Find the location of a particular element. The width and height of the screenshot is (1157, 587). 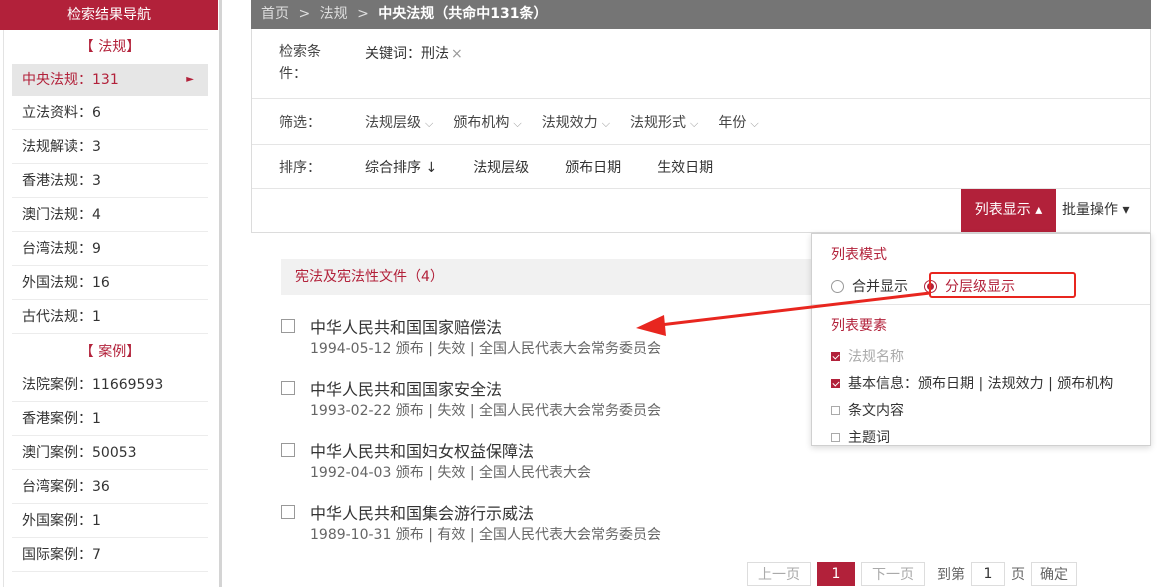

filter-item-label: 年份 is located at coordinates (732, 123).